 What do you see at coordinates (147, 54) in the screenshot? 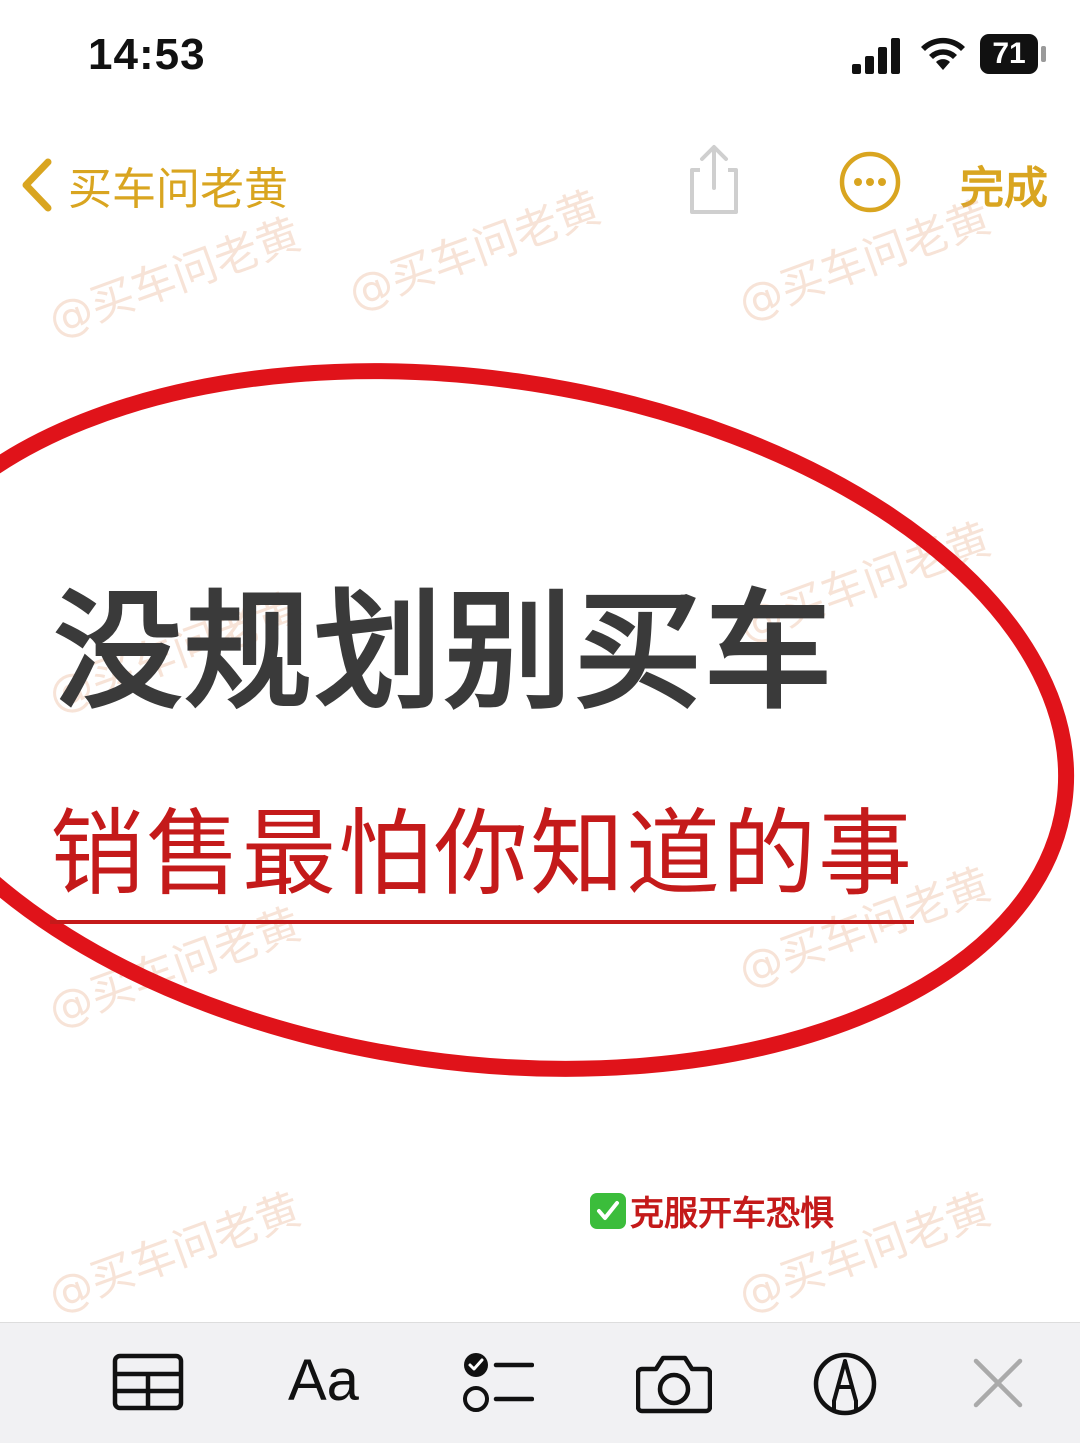
I see `status-time: 14:53` at bounding box center [147, 54].